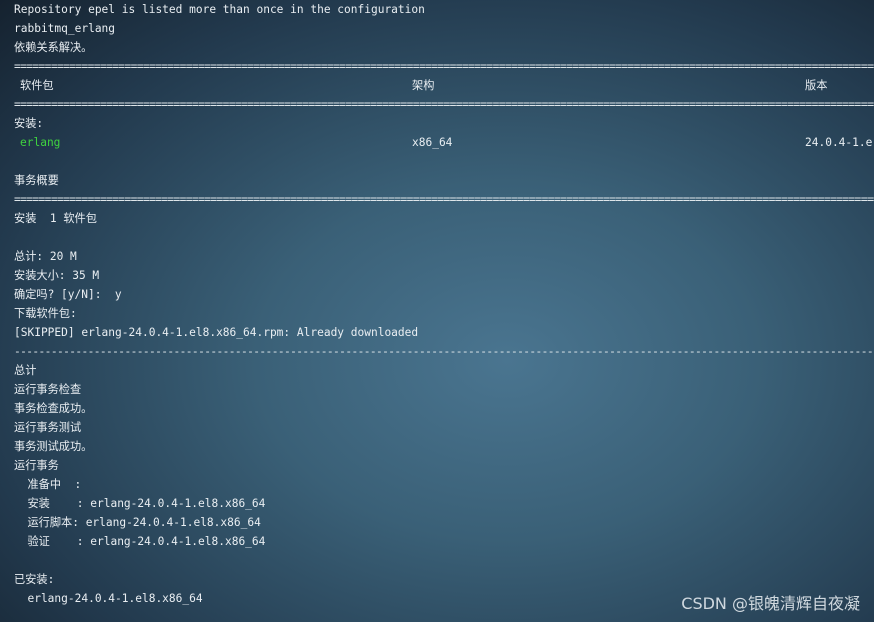 Image resolution: width=874 pixels, height=622 pixels. What do you see at coordinates (140, 503) in the screenshot?
I see `terminal-line: 安装 : erlang-24.0.4-1.el8.x86_64` at bounding box center [140, 503].